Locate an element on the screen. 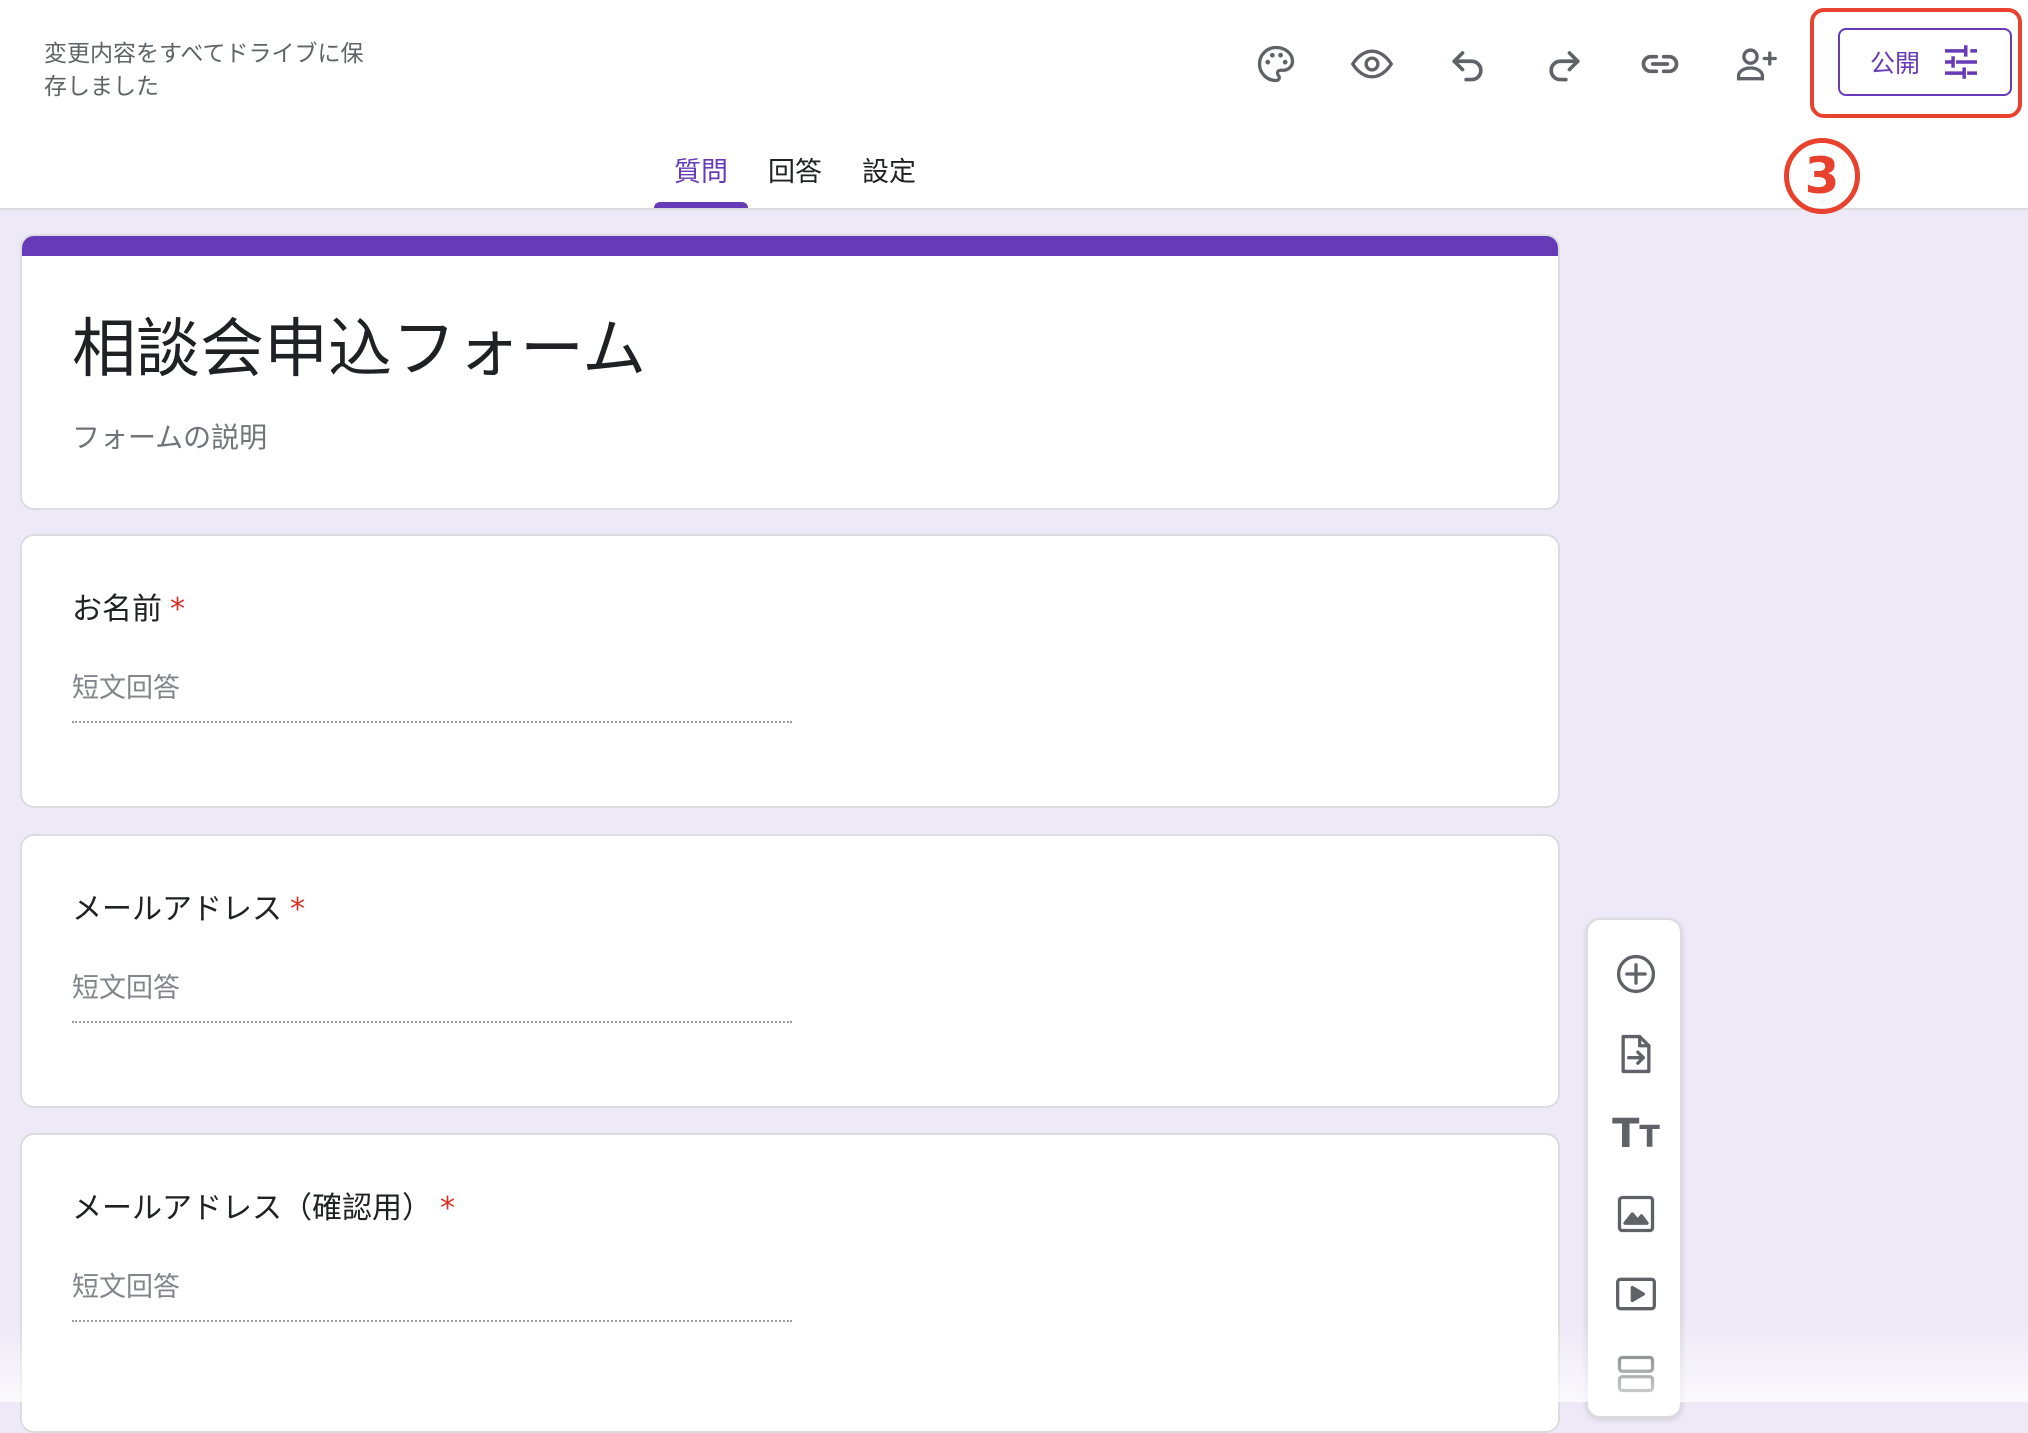 The height and width of the screenshot is (1433, 2028). add-collaborator-button is located at coordinates (1756, 64).